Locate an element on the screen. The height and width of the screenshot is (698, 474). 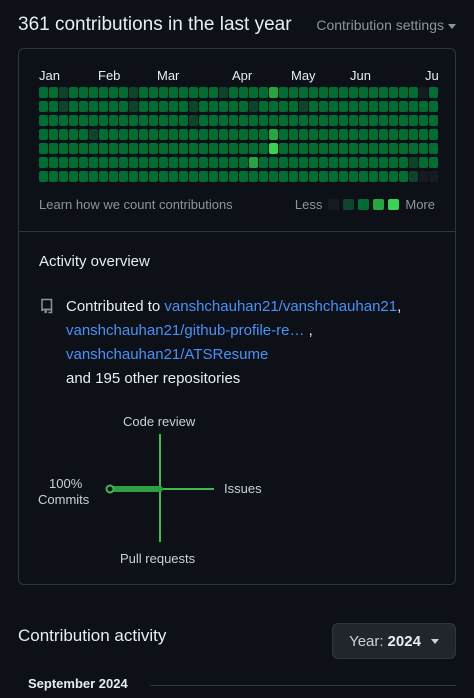
repo-link: vanshchauhan21/ATSResume is located at coordinates (167, 354).